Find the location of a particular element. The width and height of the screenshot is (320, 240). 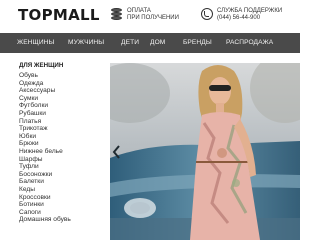

sidebar-item-sandals: Босоножки is located at coordinates (45, 175).